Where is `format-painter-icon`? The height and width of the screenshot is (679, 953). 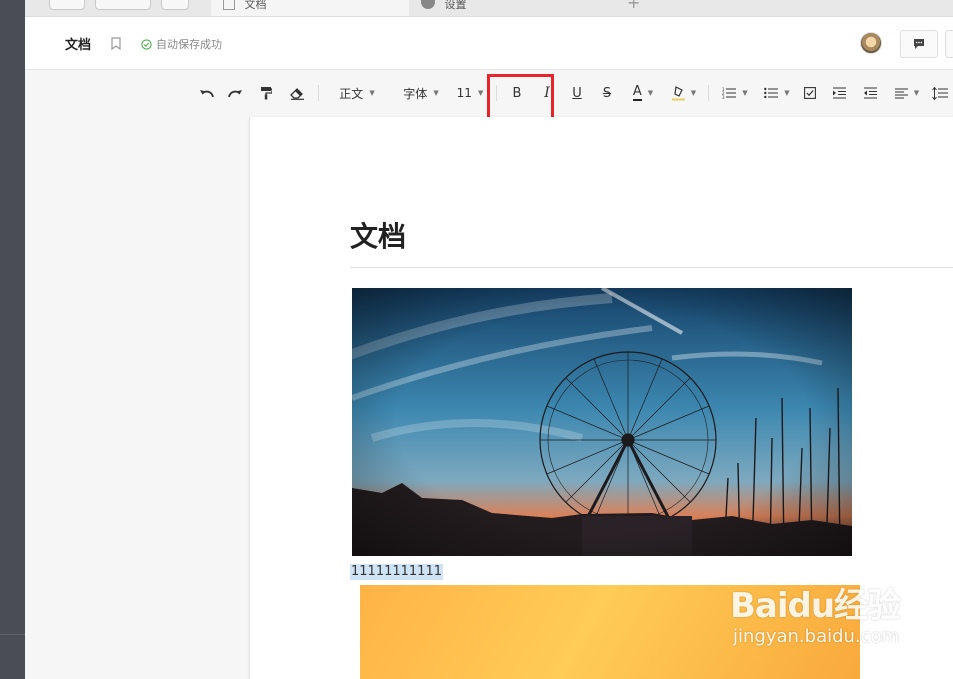
format-painter-icon is located at coordinates (266, 93).